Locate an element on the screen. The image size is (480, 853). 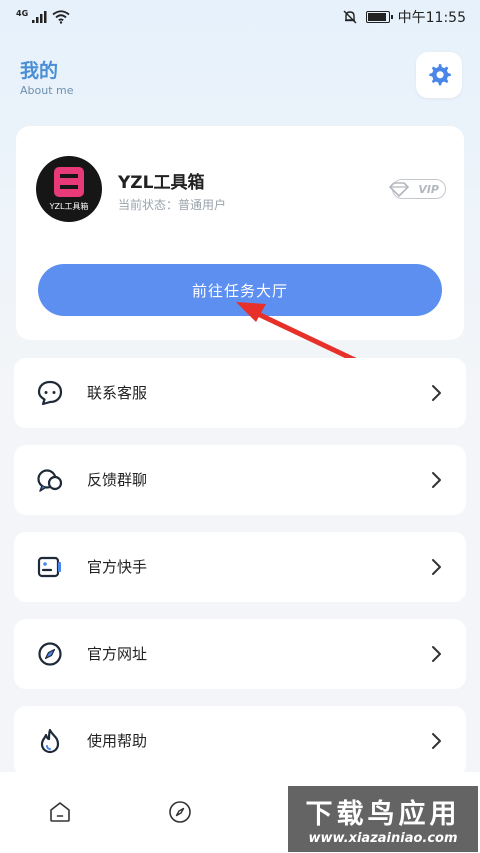
compass-icon is located at coordinates (50, 654).